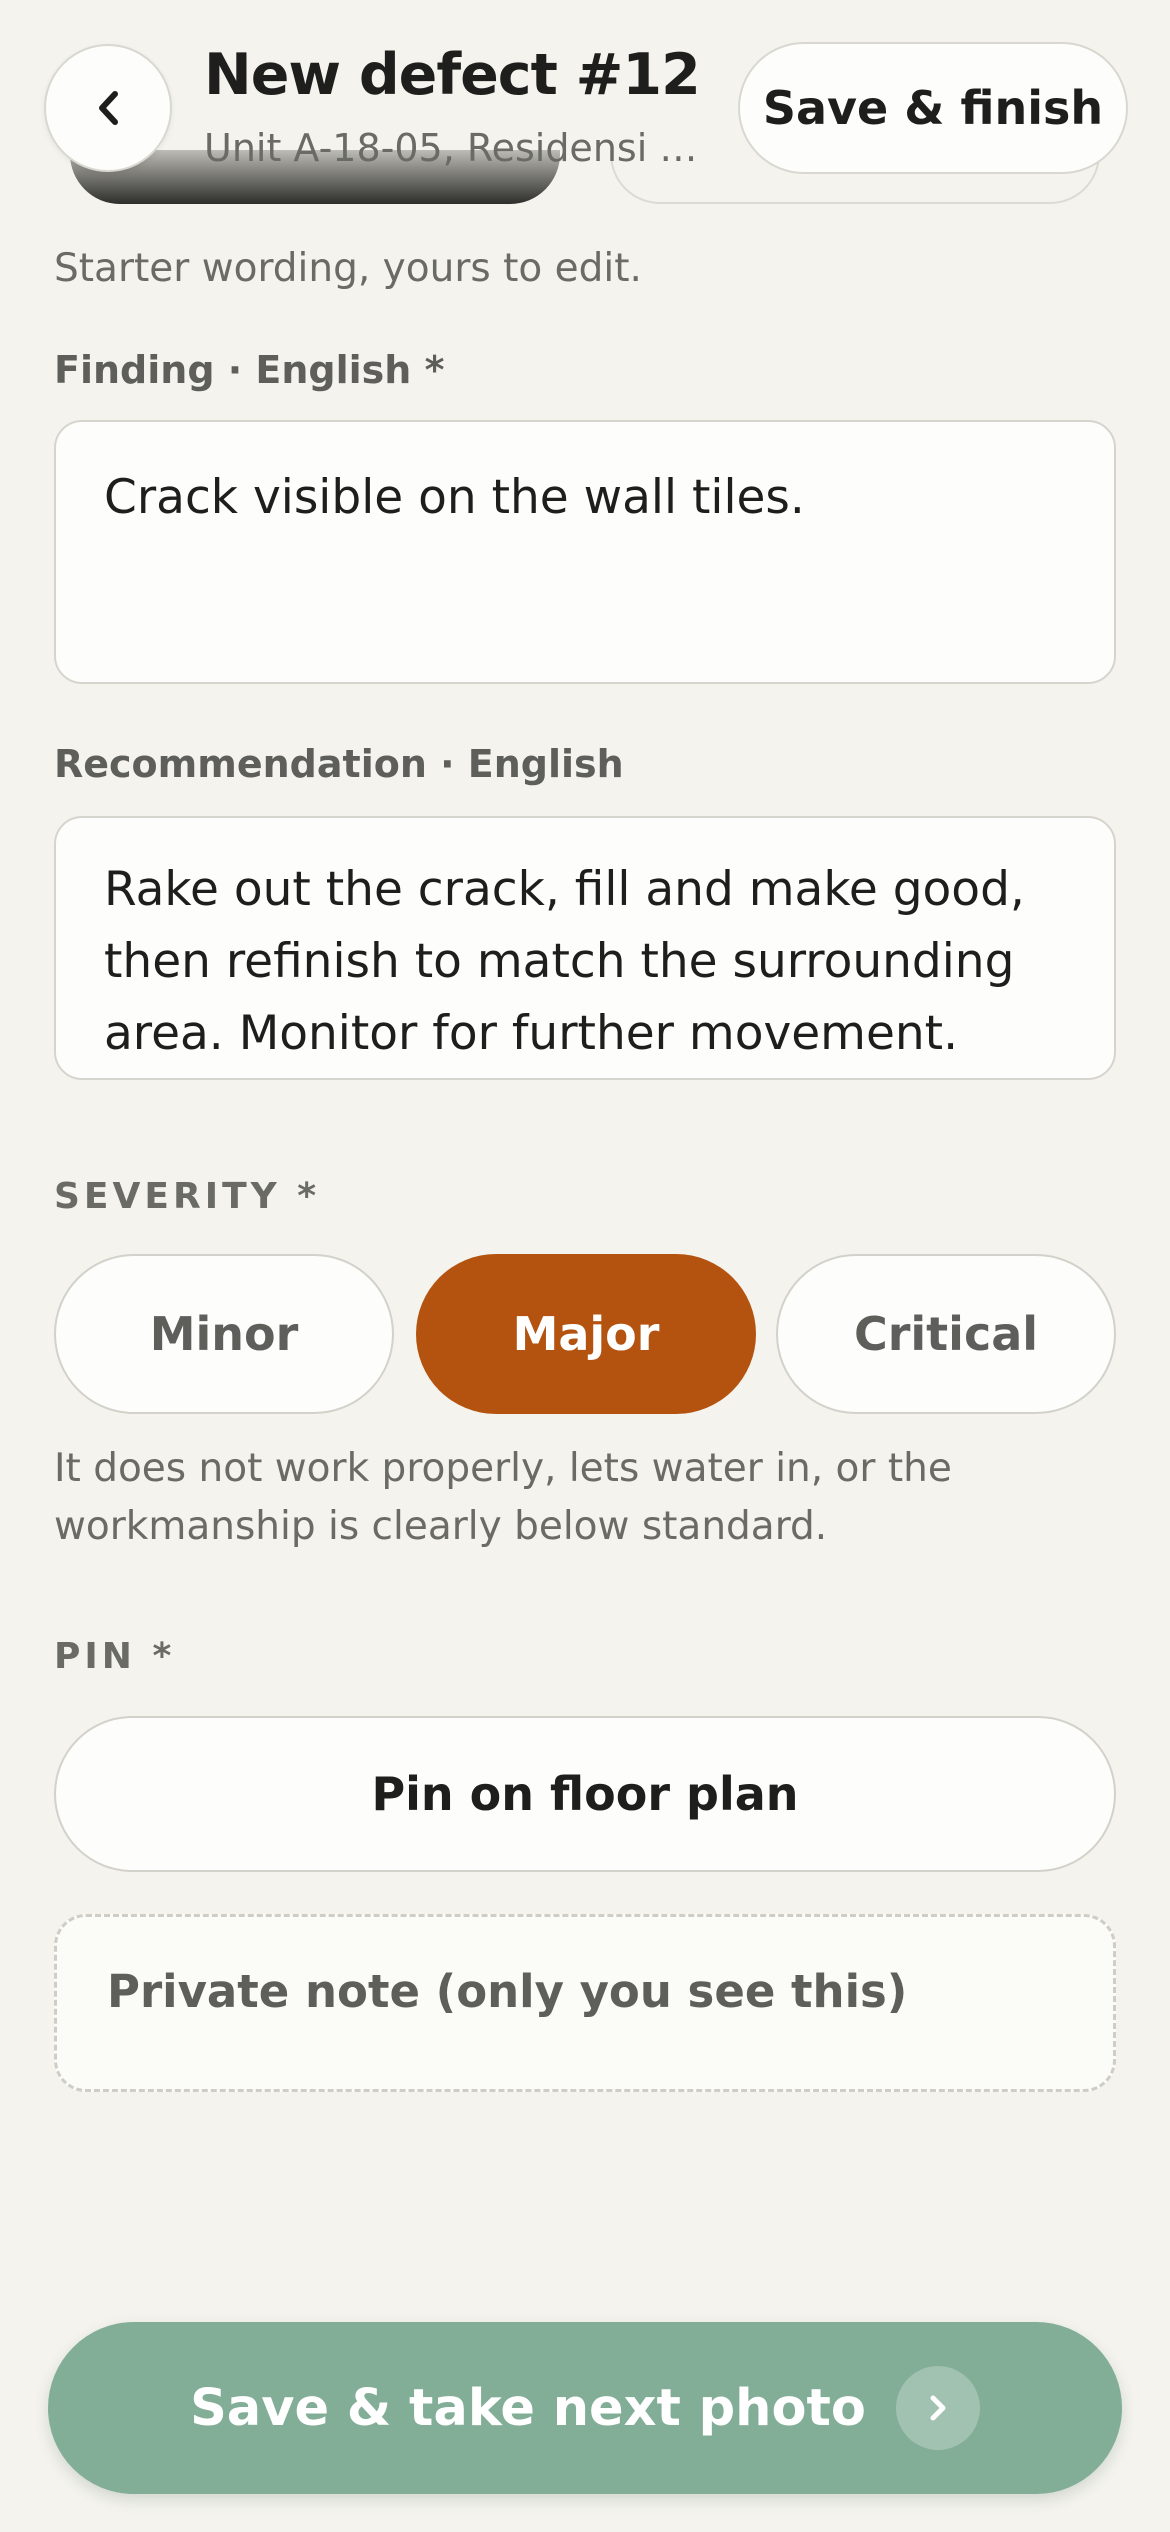 Image resolution: width=1170 pixels, height=2532 pixels. I want to click on page-title: New defect #12, so click(452, 75).